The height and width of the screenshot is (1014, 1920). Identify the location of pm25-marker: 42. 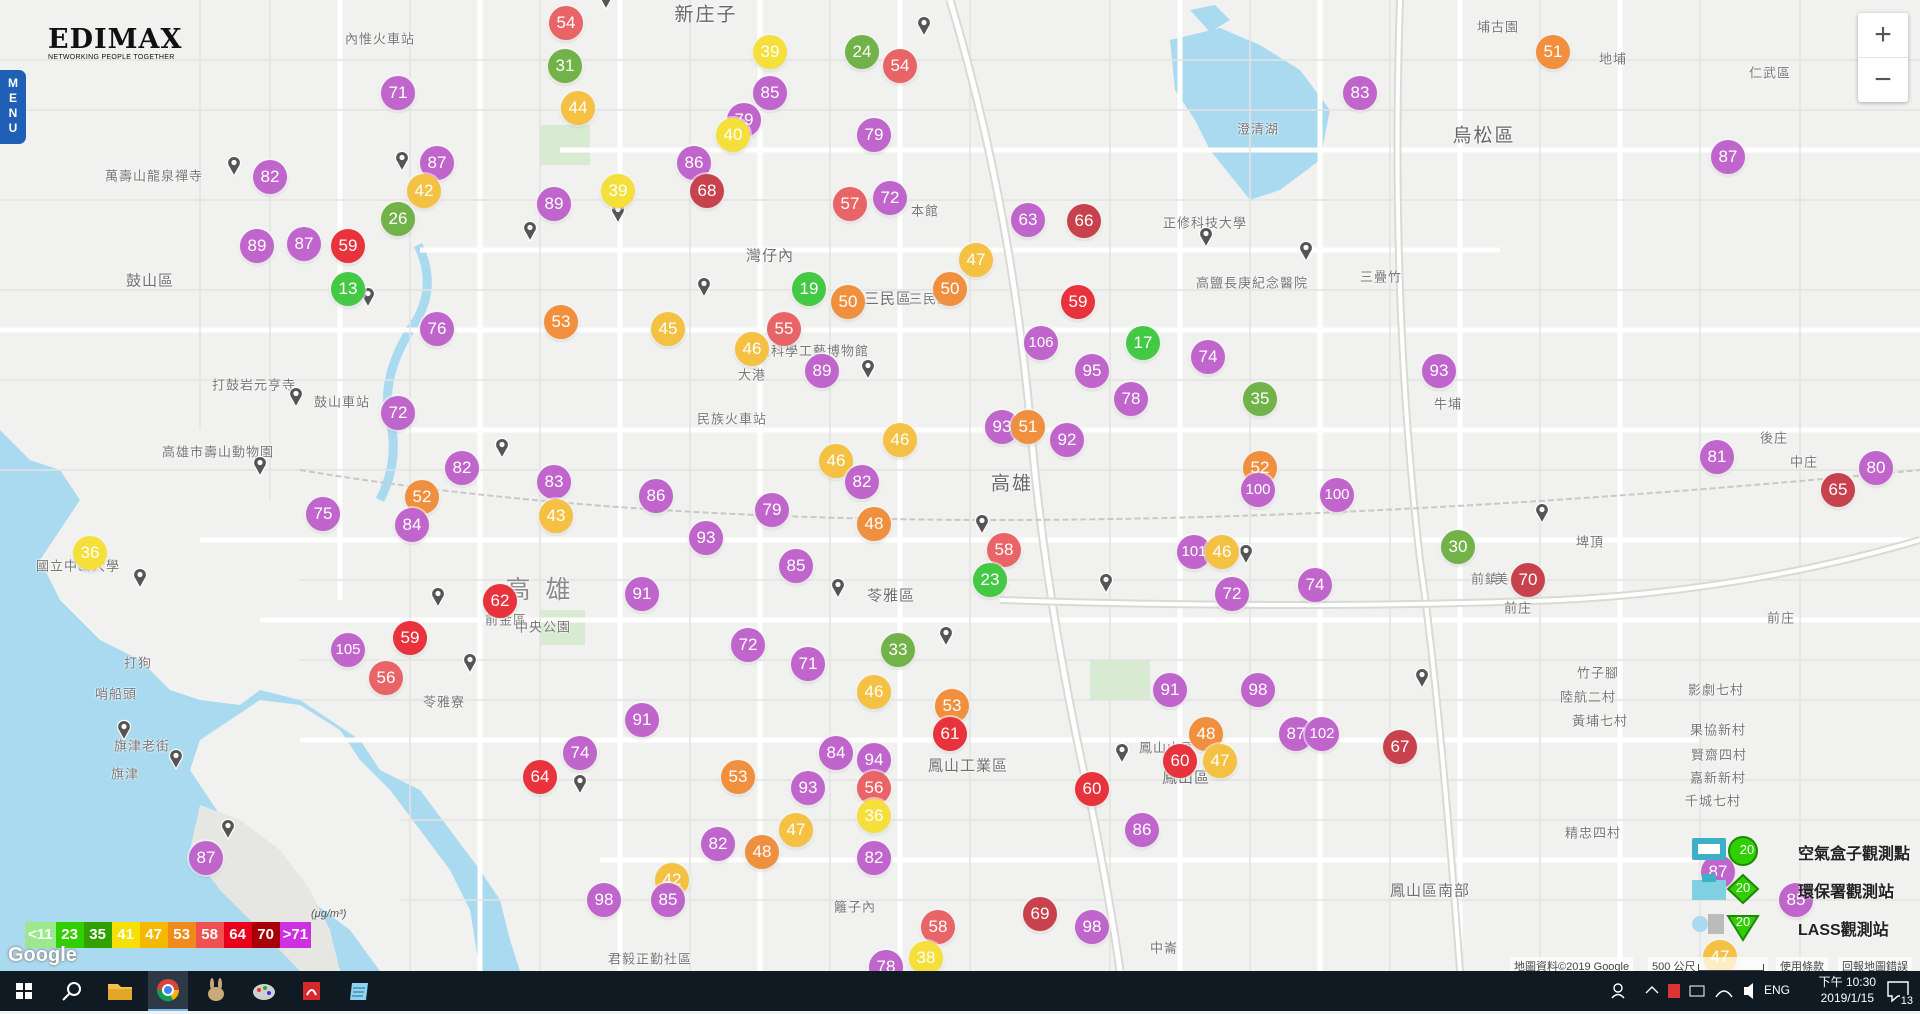
(424, 191).